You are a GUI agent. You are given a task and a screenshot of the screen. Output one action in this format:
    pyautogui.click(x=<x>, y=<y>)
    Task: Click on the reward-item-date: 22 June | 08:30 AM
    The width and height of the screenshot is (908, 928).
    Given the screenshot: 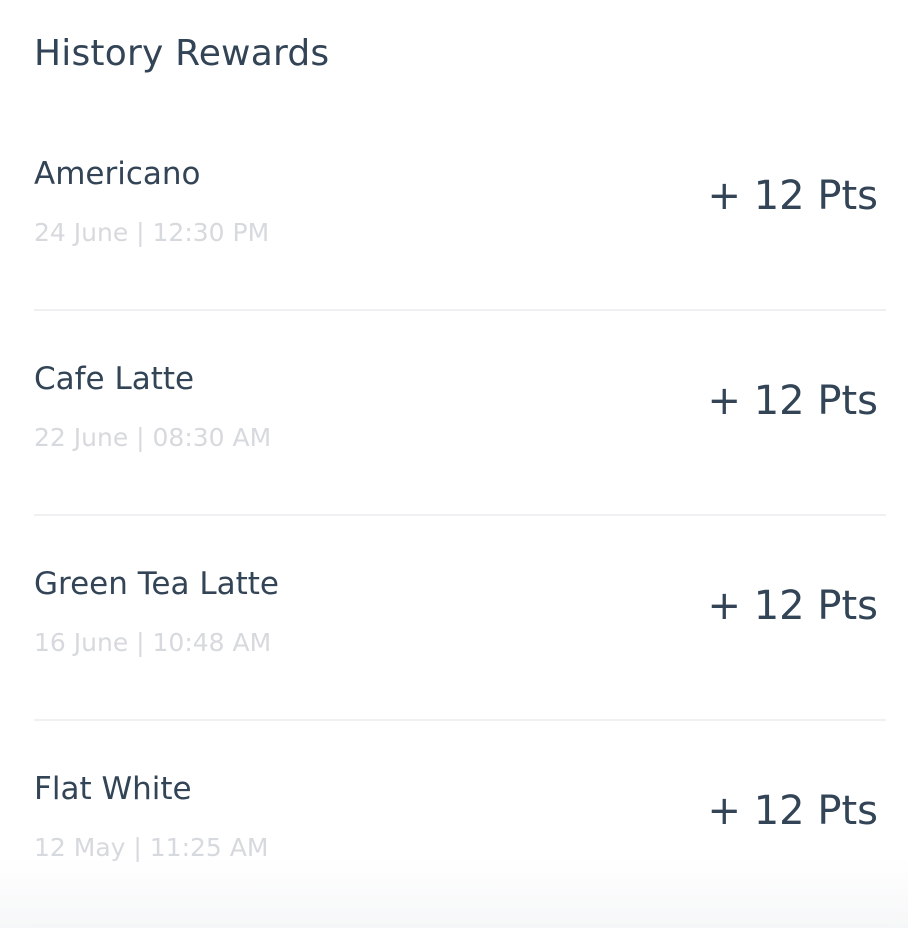 What is the action you would take?
    pyautogui.click(x=153, y=437)
    